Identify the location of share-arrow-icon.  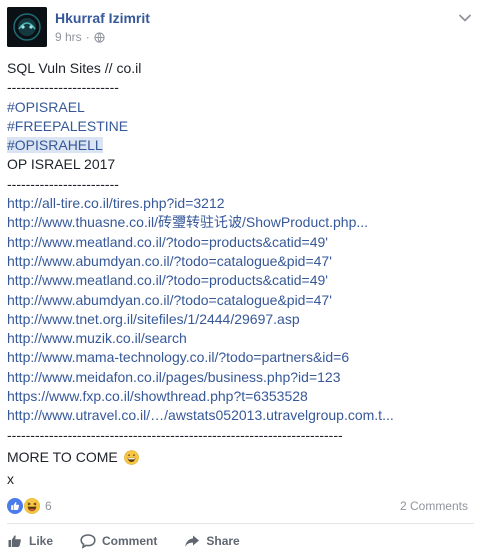
(192, 541).